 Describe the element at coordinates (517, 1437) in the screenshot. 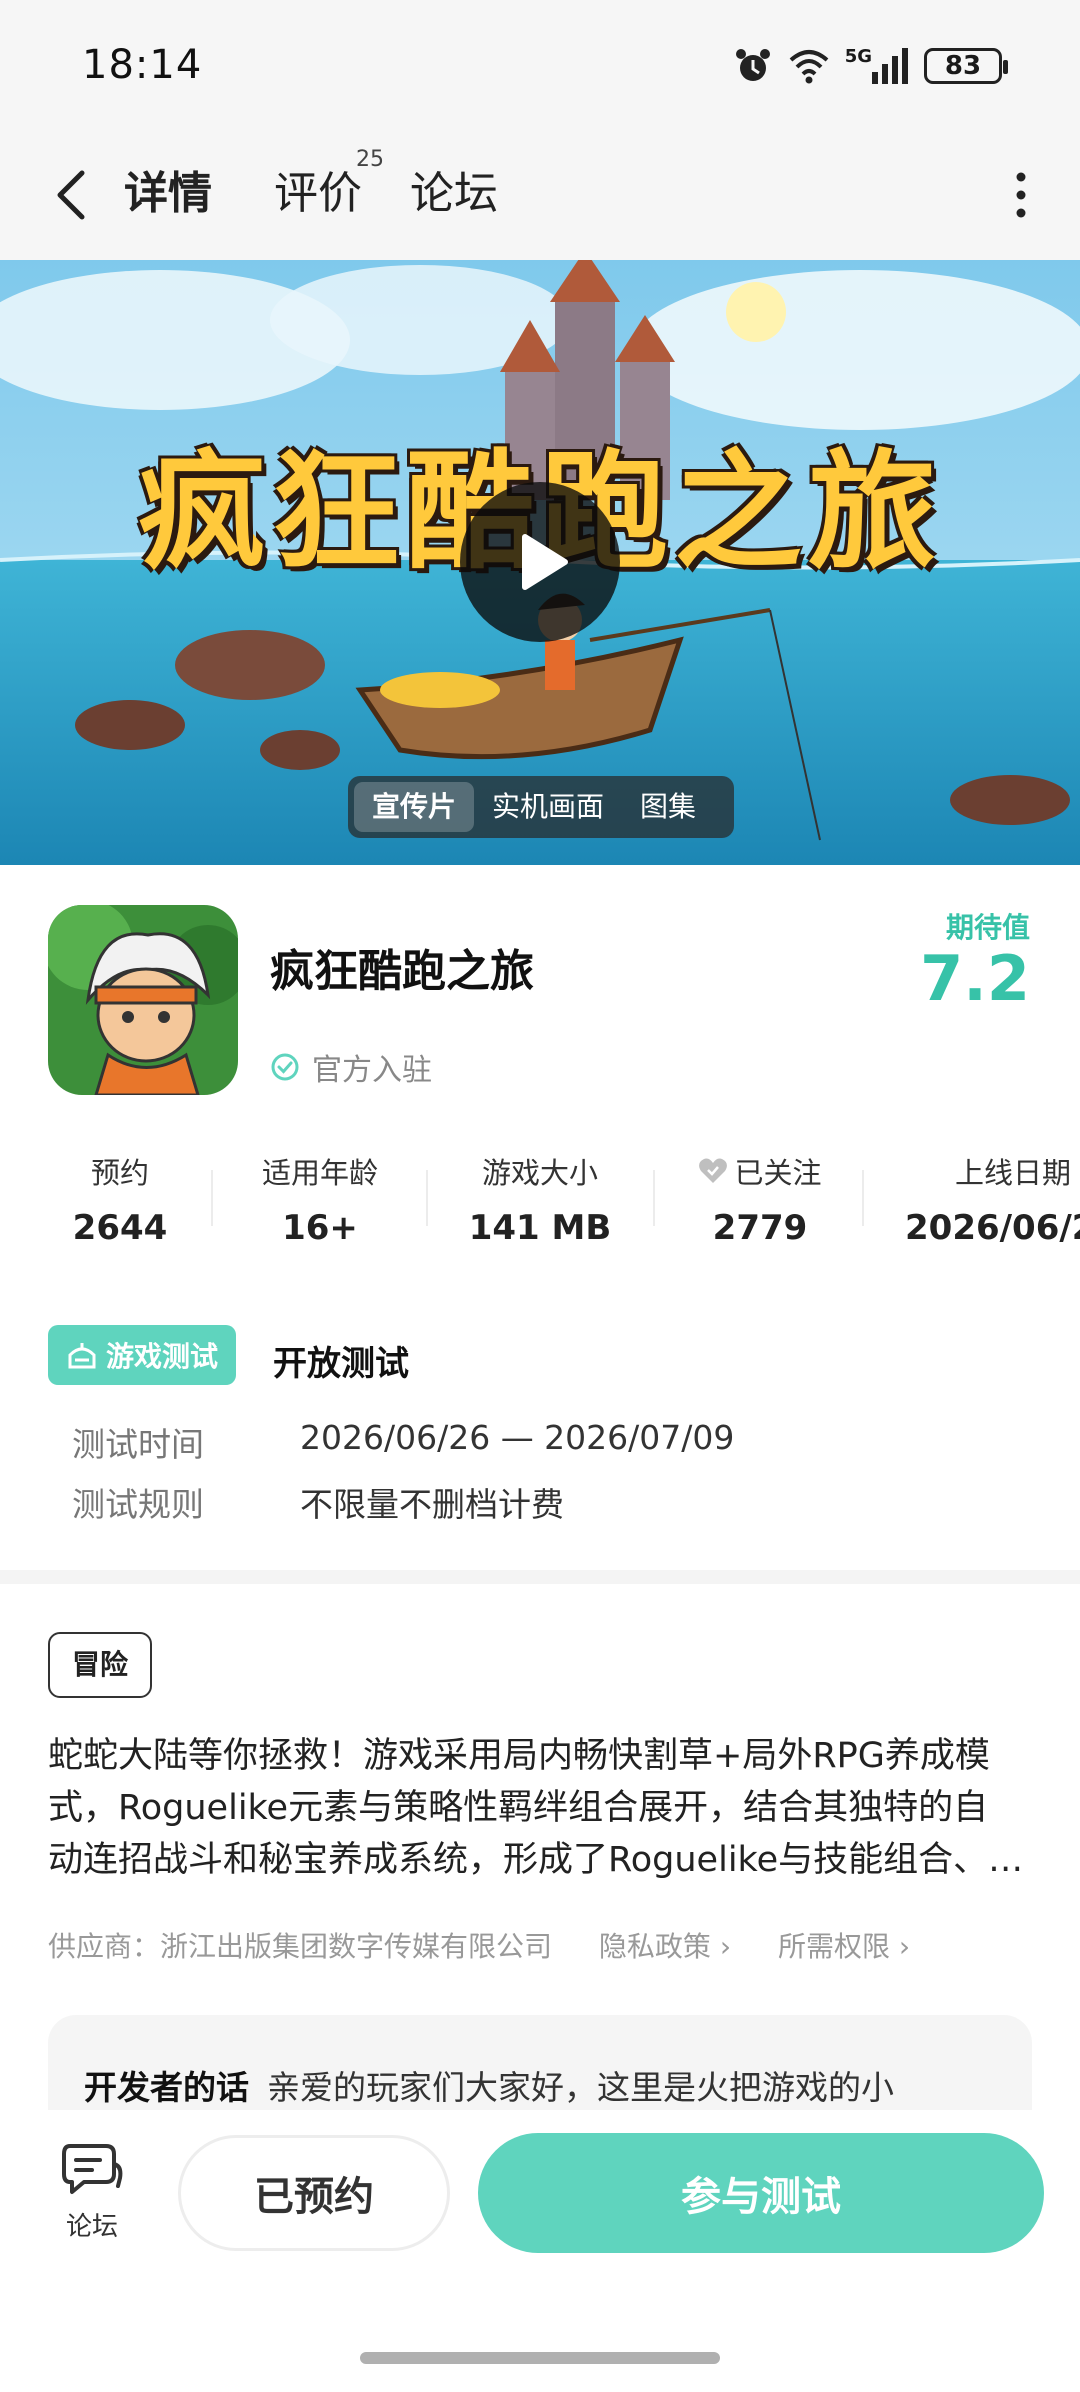

I see `test-time-value: 2026/06/26 — 2026/07/09` at that location.